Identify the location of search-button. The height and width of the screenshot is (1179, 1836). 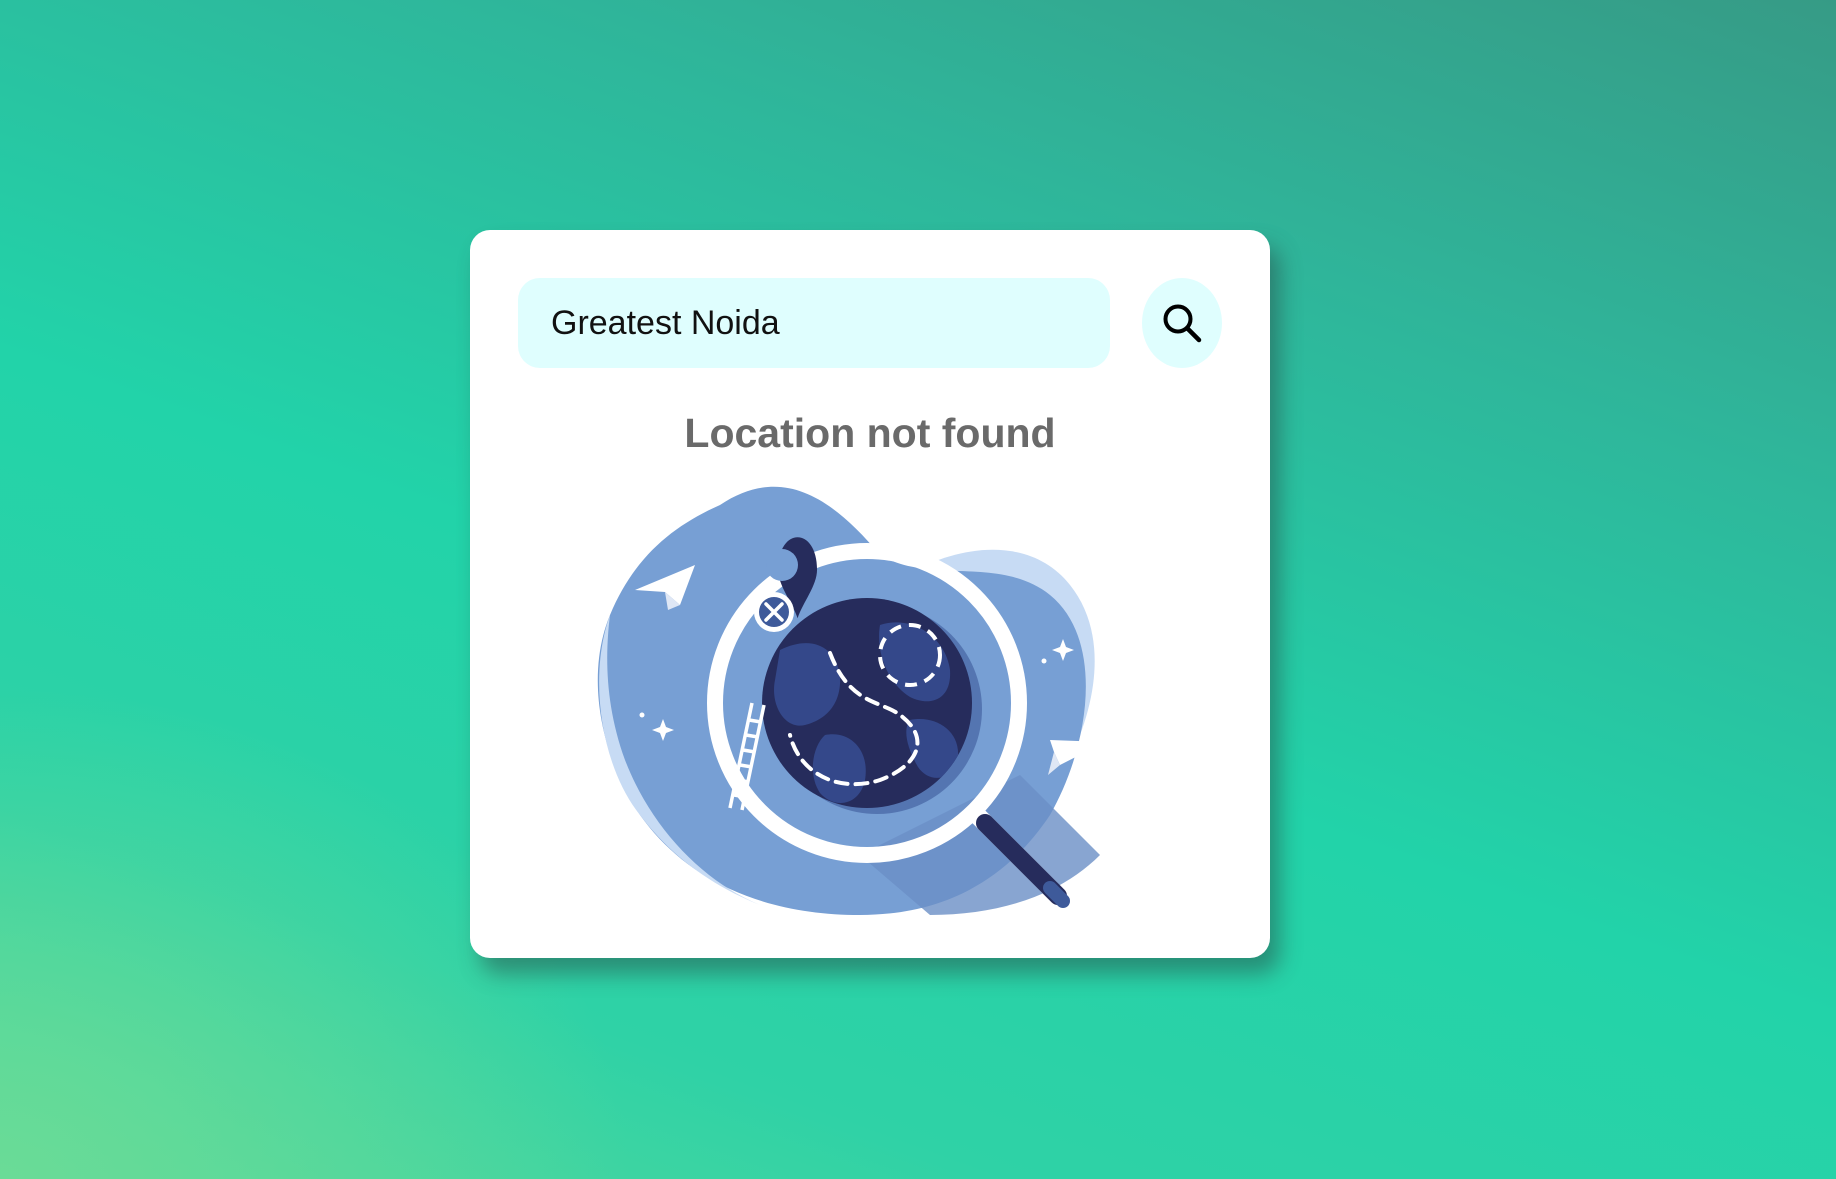
(1182, 323).